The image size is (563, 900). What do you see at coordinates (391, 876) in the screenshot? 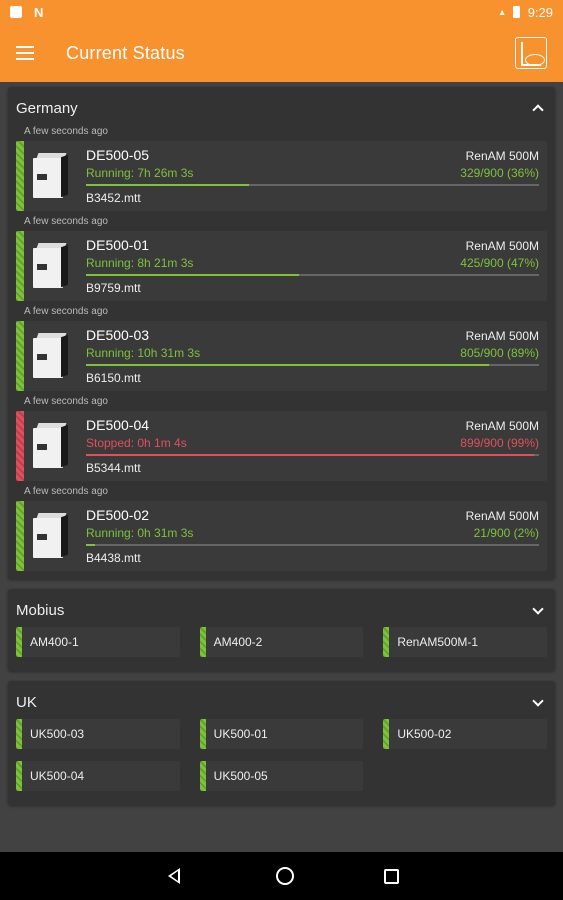
I see `recent-apps-icon` at bounding box center [391, 876].